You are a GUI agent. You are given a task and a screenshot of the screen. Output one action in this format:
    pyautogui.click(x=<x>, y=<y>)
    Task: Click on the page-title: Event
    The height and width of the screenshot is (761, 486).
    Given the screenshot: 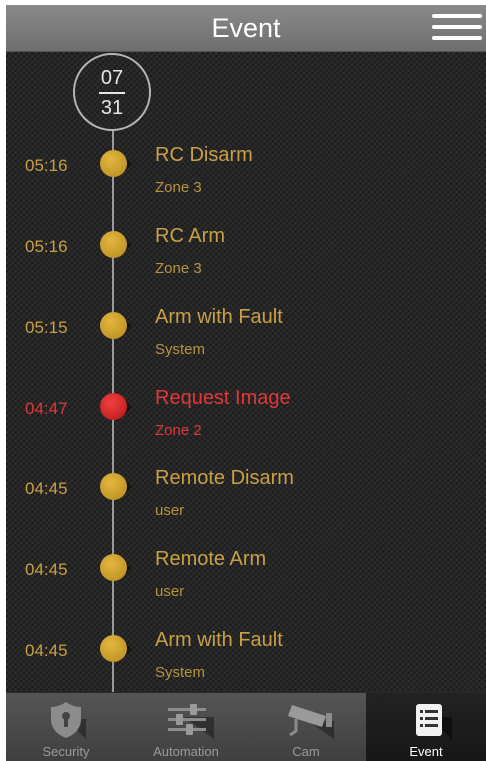 What is the action you would take?
    pyautogui.click(x=246, y=28)
    